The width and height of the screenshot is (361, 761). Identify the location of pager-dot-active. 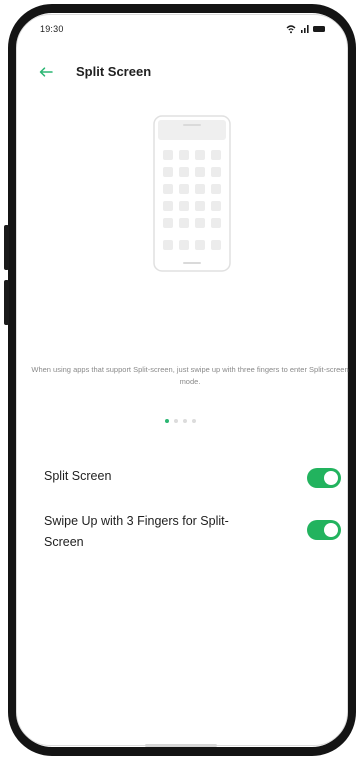
(167, 421).